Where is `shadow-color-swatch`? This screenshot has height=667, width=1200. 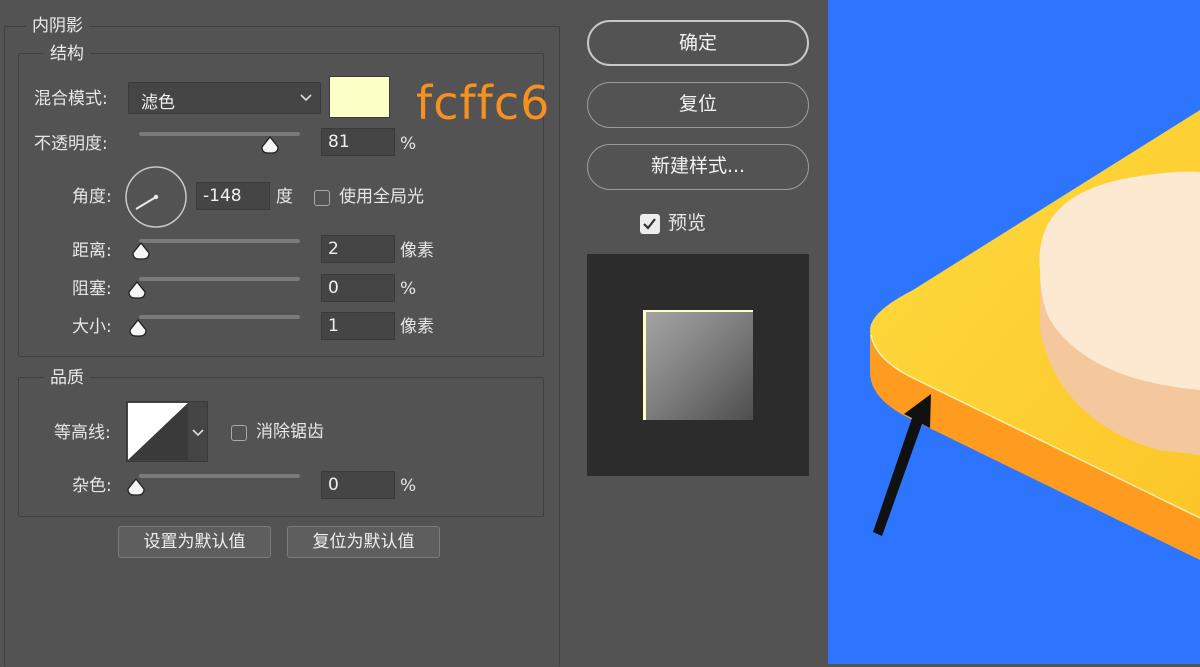 shadow-color-swatch is located at coordinates (359, 97).